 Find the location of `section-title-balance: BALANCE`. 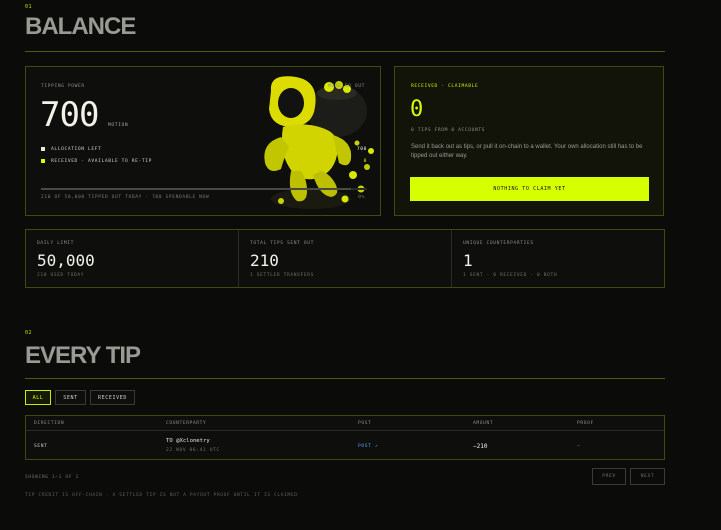

section-title-balance: BALANCE is located at coordinates (80, 26).